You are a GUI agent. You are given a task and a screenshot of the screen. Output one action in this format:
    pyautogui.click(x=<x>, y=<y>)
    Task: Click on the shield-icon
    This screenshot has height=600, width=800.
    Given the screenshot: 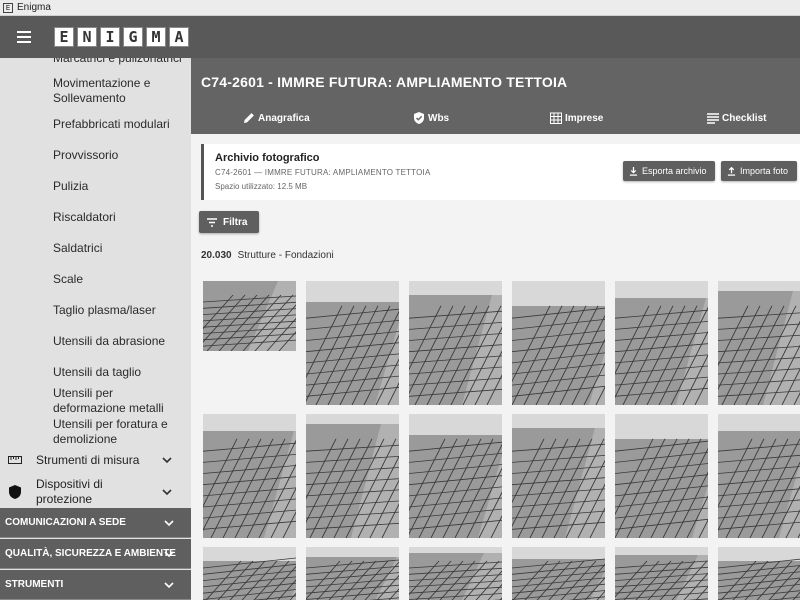 What is the action you would take?
    pyautogui.click(x=15, y=492)
    